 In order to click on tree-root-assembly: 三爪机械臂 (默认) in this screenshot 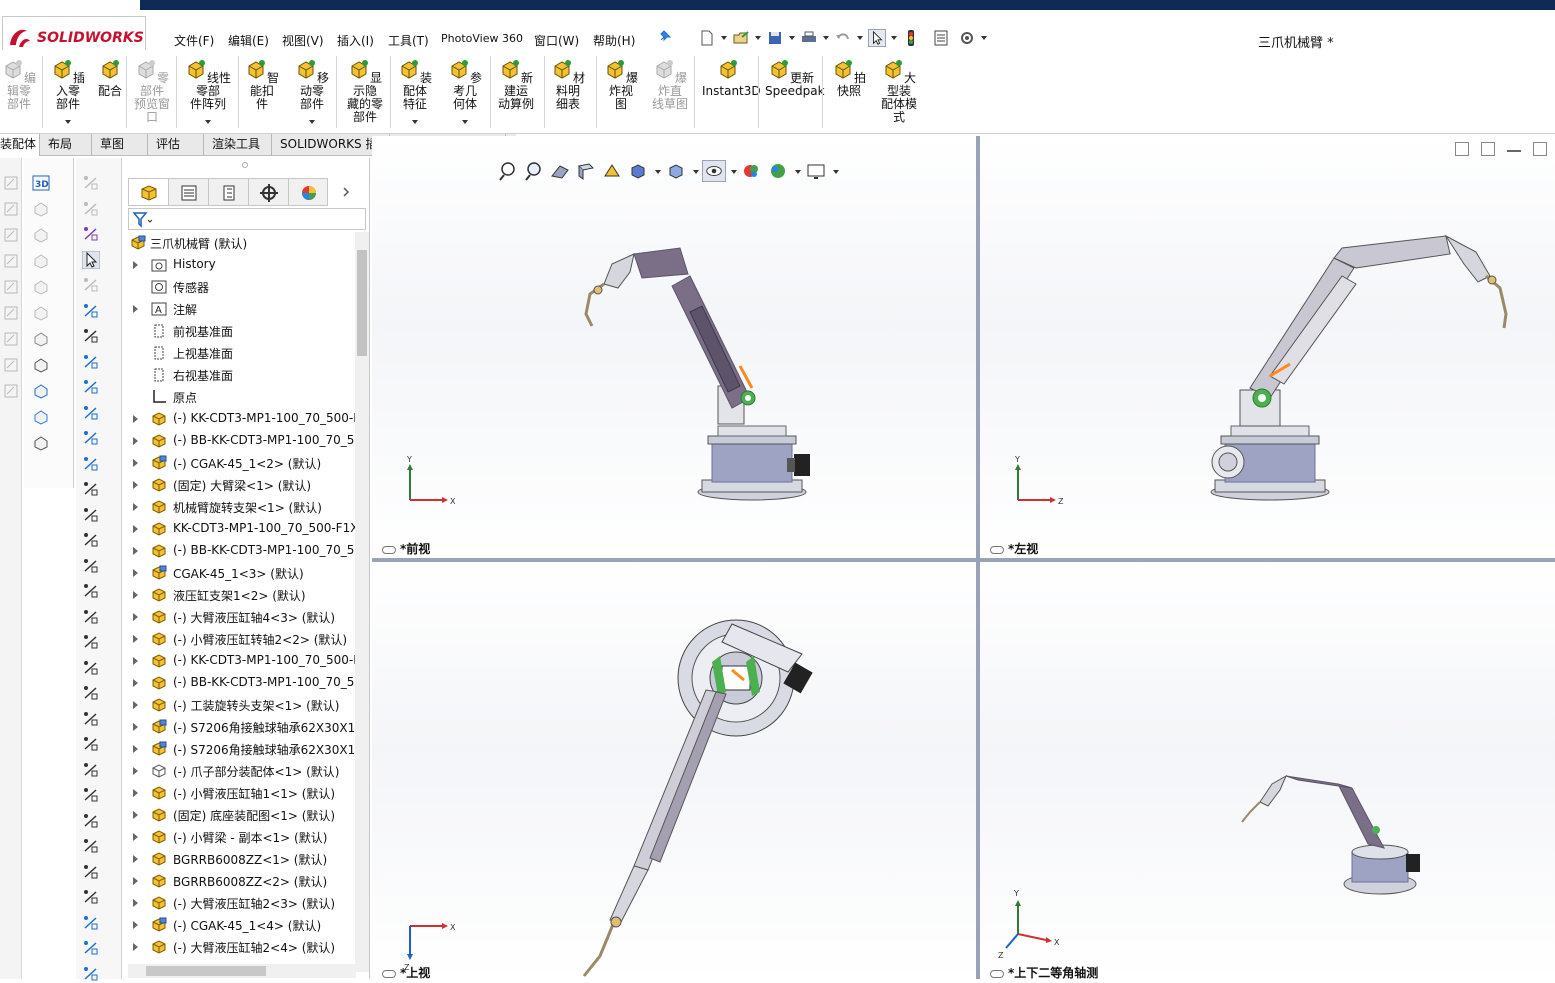, I will do `click(240, 243)`.